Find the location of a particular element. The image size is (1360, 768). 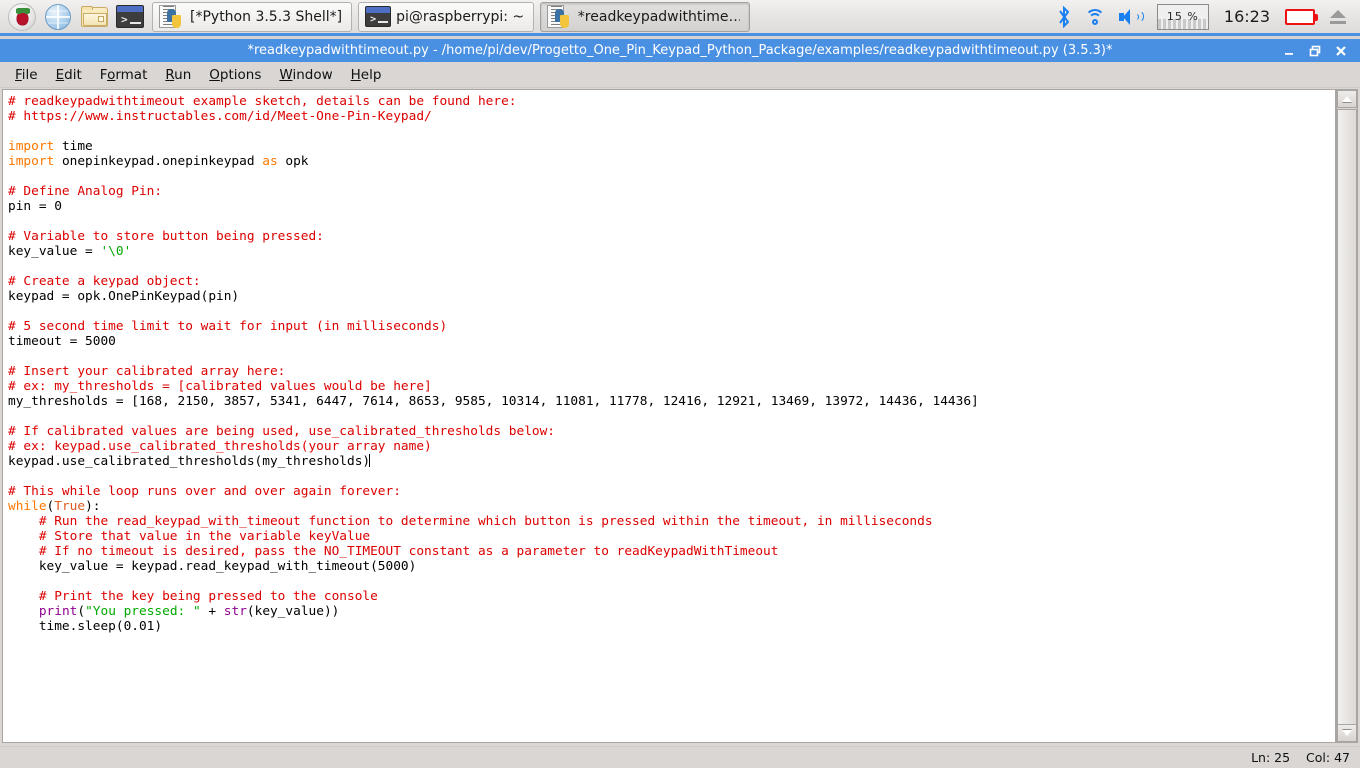

code-line: print("You pressed: " + str(key_value)) is located at coordinates (671, 611).